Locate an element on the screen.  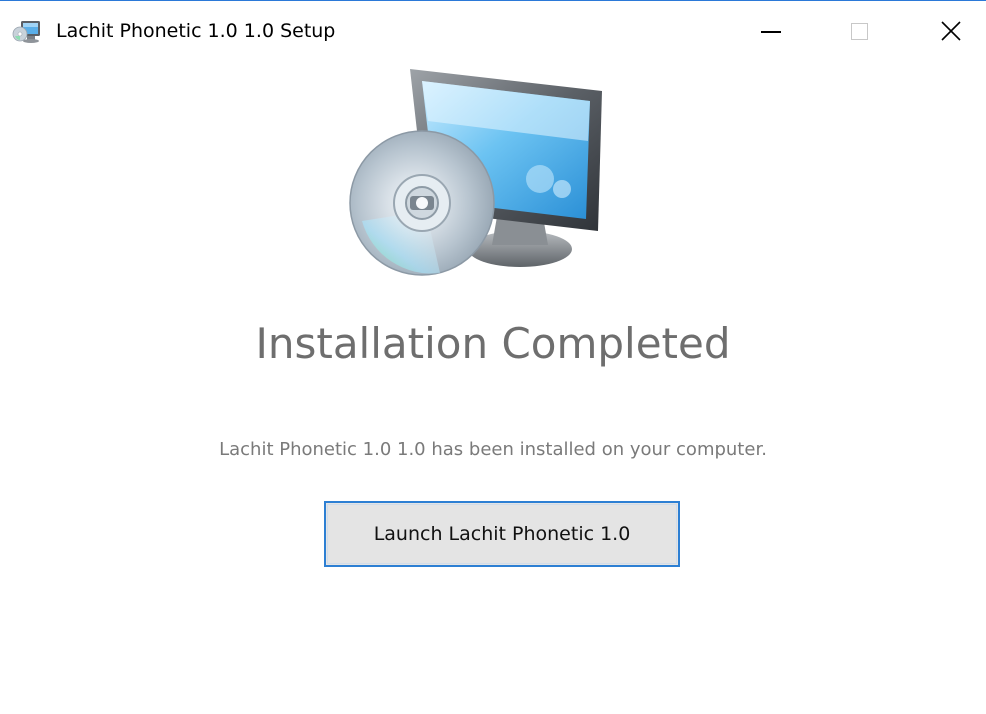
close-icon is located at coordinates (951, 31).